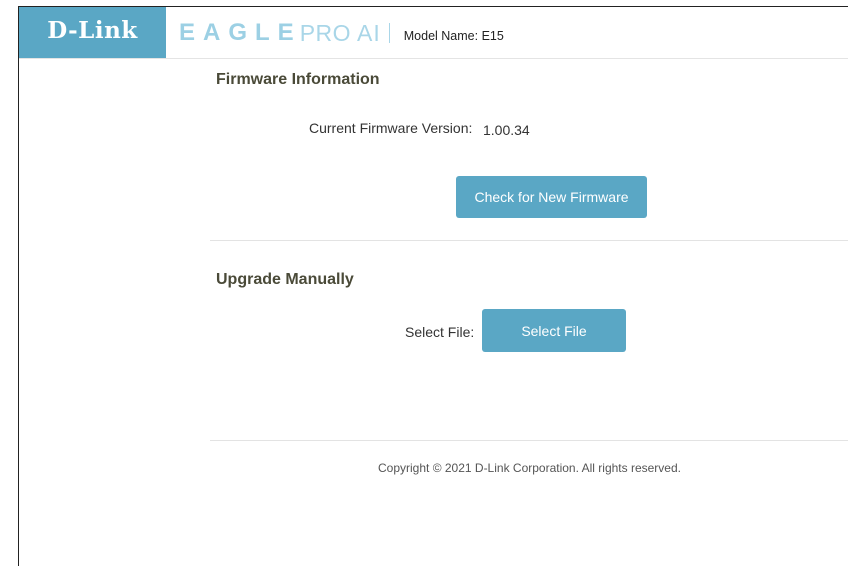 The height and width of the screenshot is (566, 848). Describe the element at coordinates (369, 32) in the screenshot. I see `product-name-ai: AI` at that location.